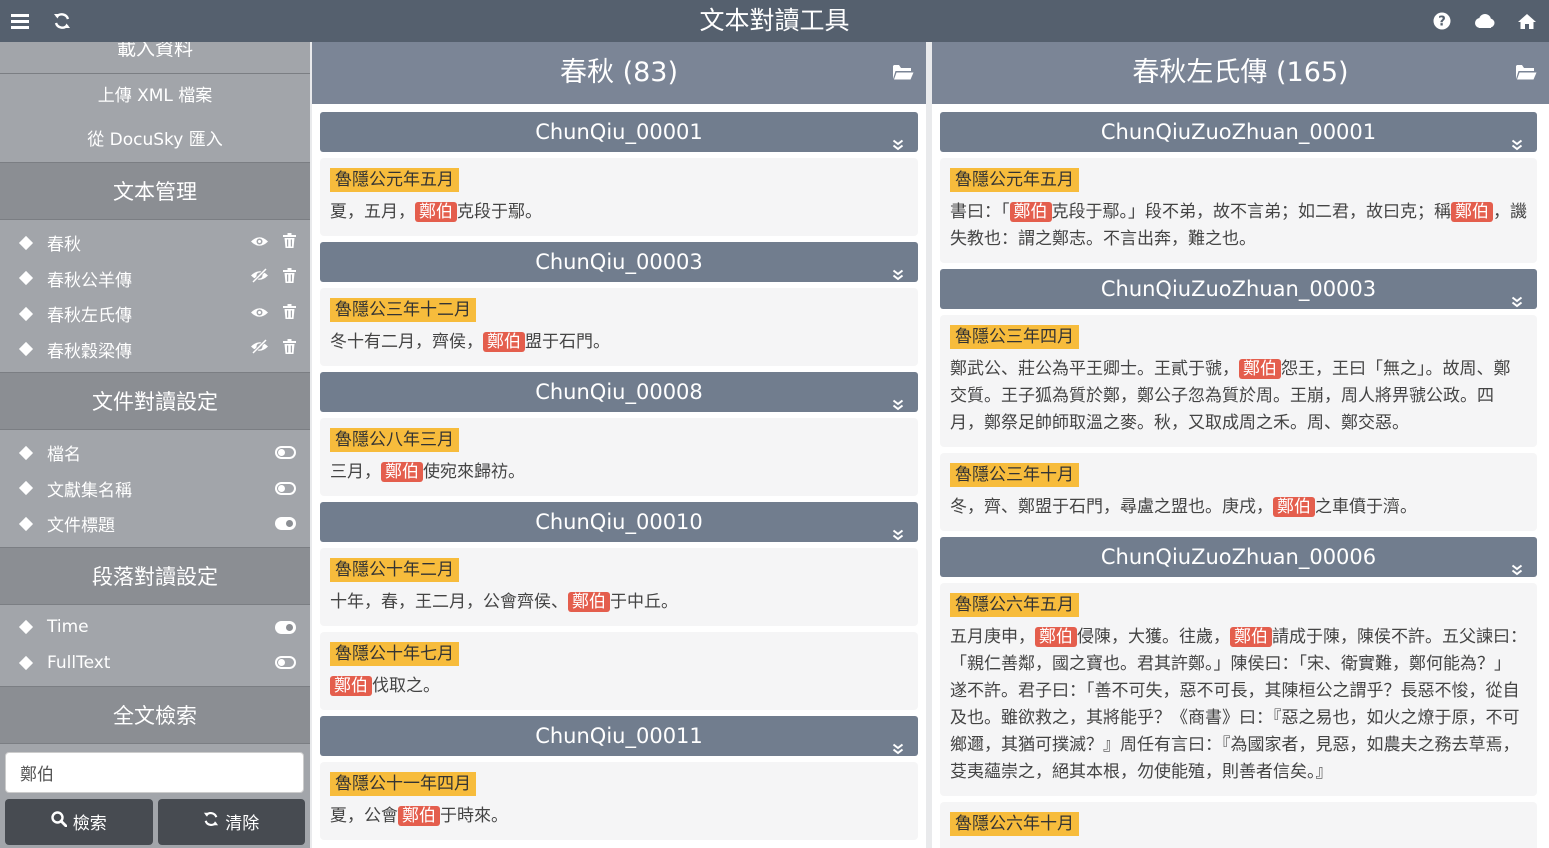 The height and width of the screenshot is (848, 1549). What do you see at coordinates (394, 570) in the screenshot?
I see `paragraph-time: 魯隱公十年二月` at bounding box center [394, 570].